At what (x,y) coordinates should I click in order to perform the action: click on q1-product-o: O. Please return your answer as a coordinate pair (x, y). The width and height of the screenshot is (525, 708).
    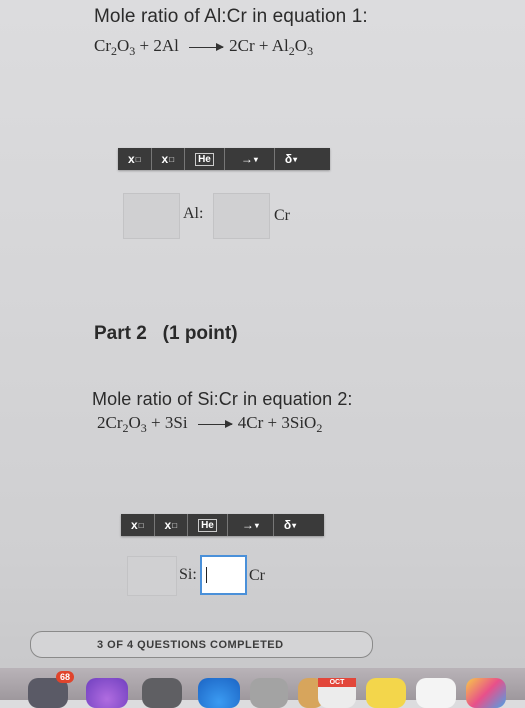
    Looking at the image, I should click on (301, 45).